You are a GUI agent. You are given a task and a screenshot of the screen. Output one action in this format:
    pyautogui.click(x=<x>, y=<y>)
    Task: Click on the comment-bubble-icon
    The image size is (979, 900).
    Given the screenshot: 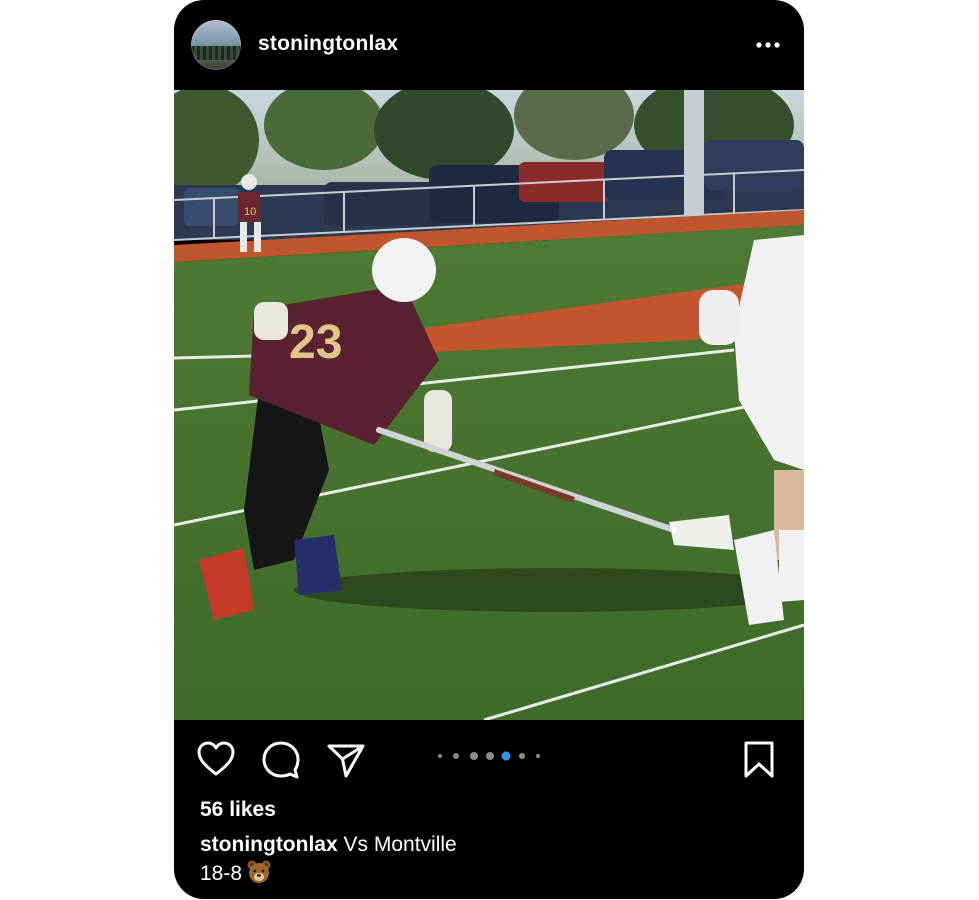 What is the action you would take?
    pyautogui.click(x=281, y=760)
    